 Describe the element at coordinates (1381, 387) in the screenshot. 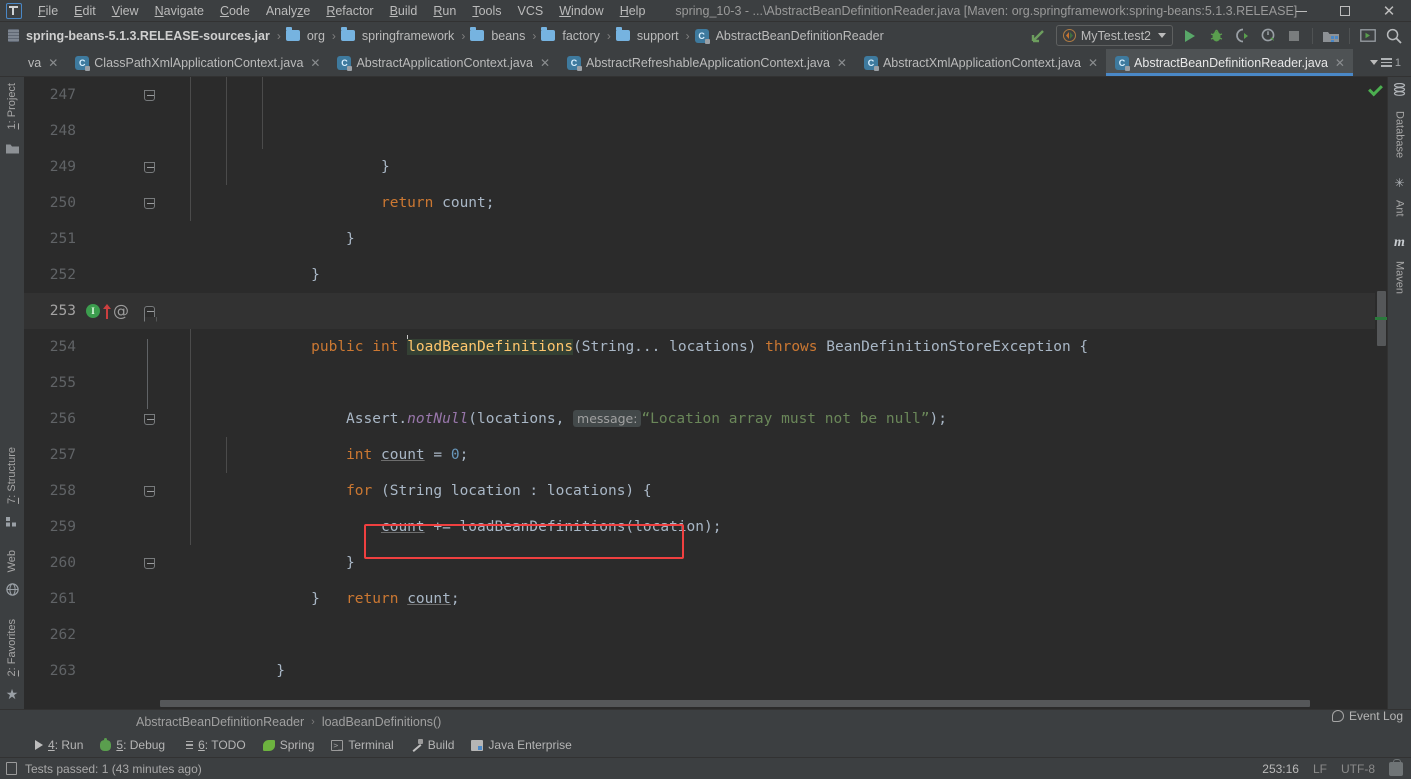

I see `editor-scrollbar` at that location.